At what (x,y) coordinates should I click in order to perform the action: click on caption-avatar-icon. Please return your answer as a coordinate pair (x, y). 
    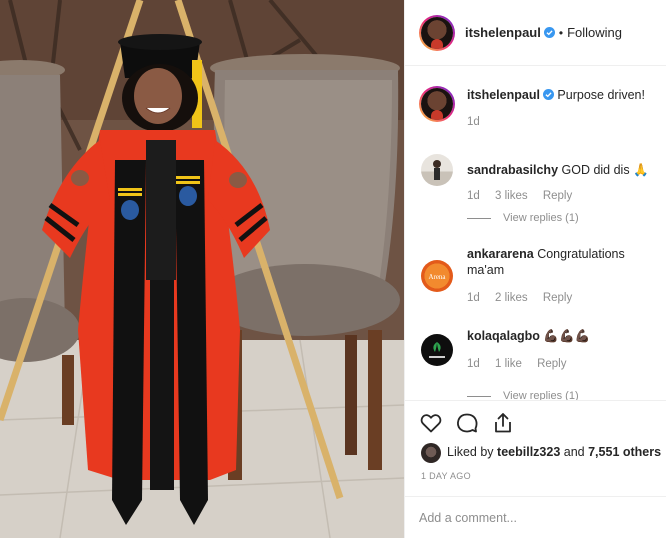
    Looking at the image, I should click on (437, 104).